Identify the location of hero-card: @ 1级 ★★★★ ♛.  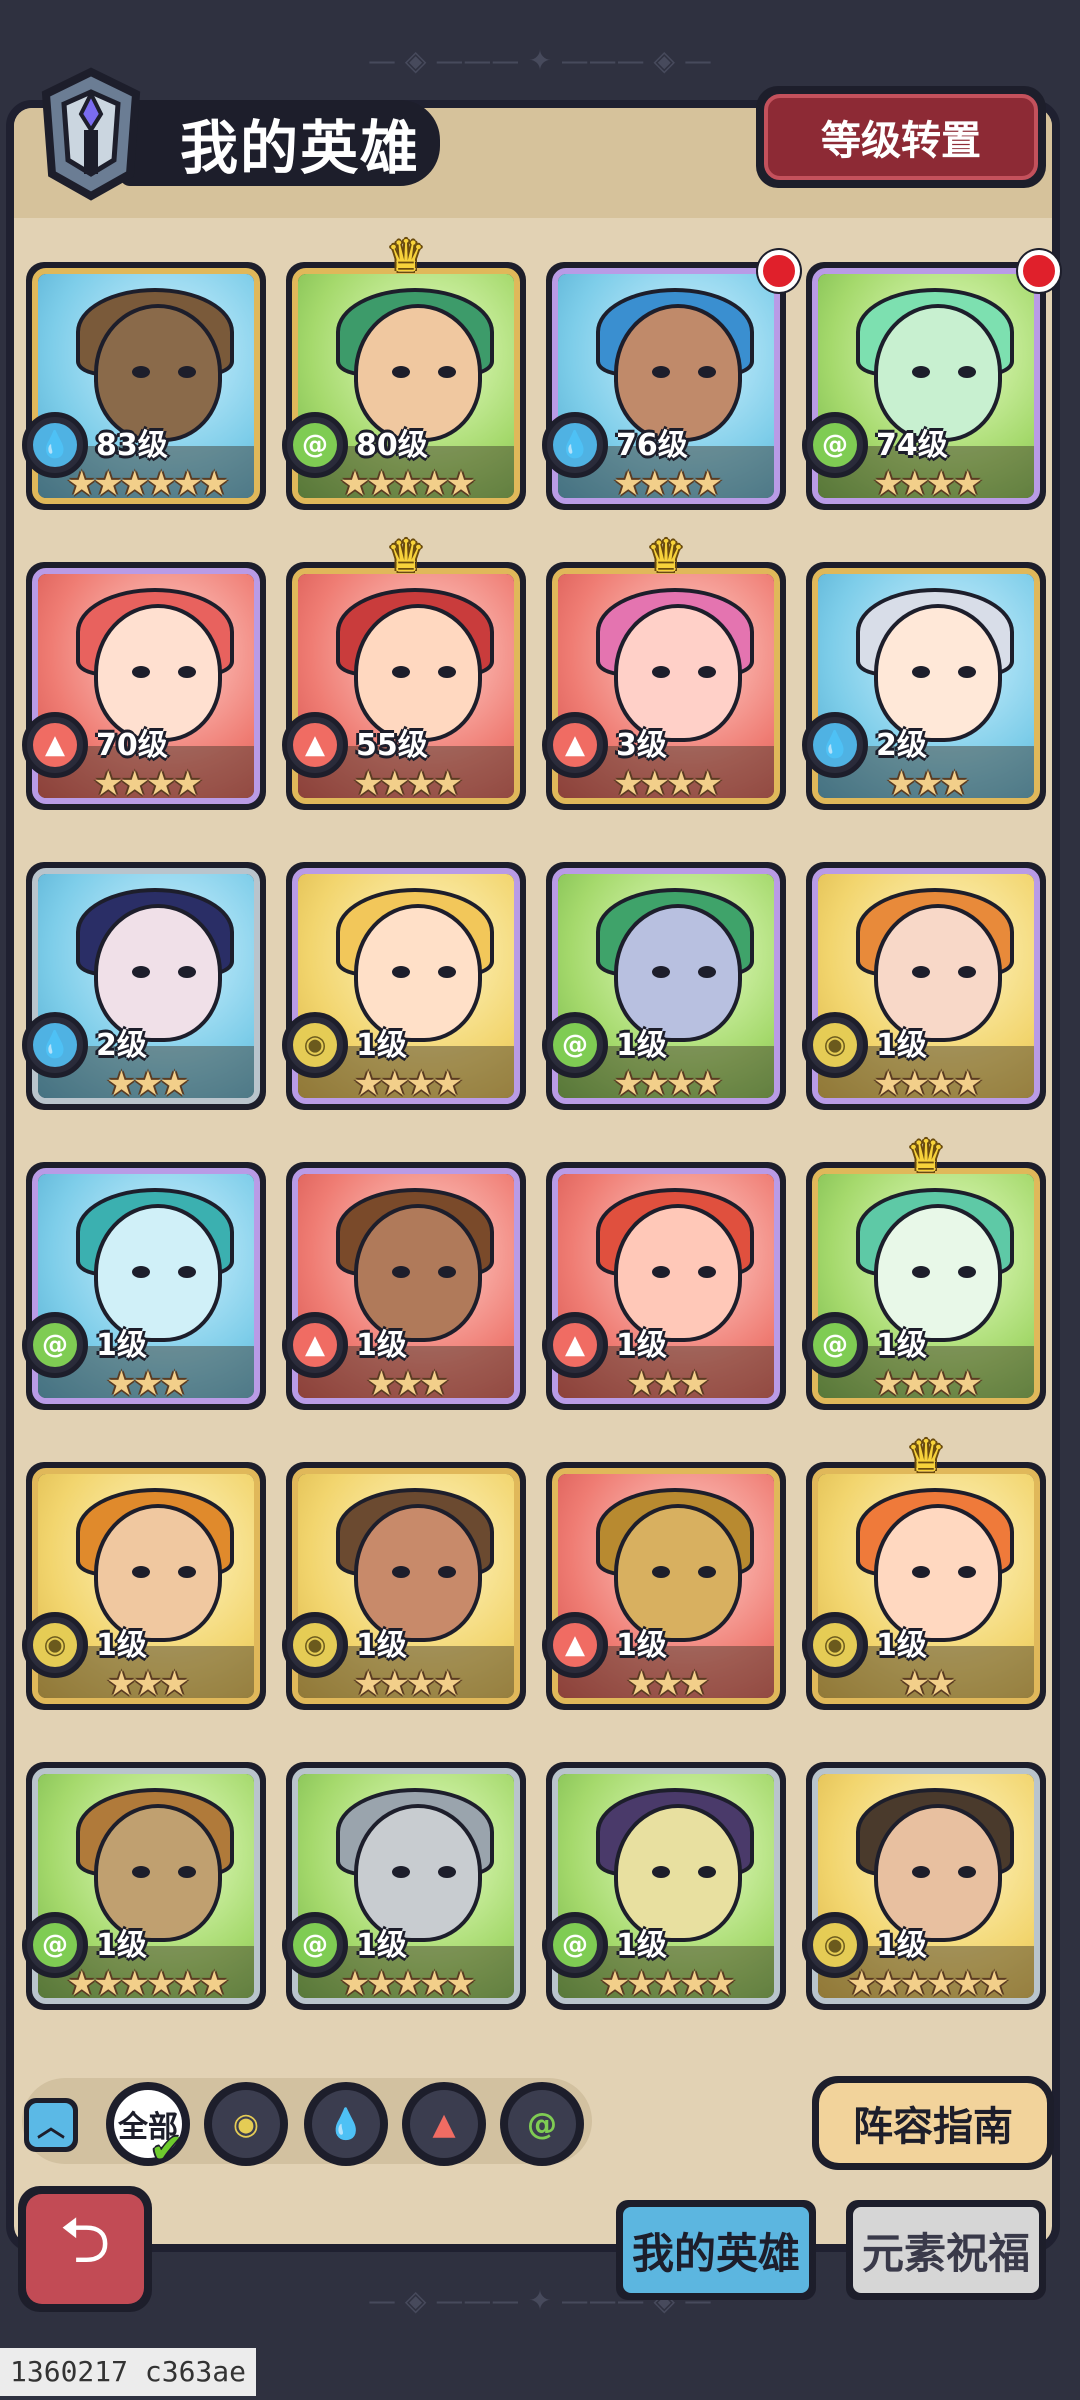
(924, 1271).